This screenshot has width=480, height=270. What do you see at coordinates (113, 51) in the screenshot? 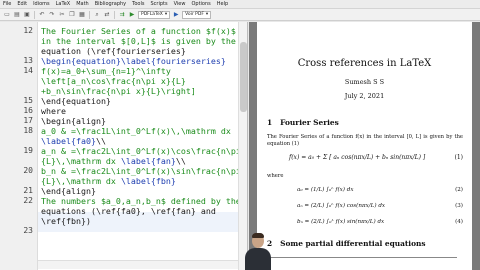
I see `code-token: equation (\ref{fourierseries}` at bounding box center [113, 51].